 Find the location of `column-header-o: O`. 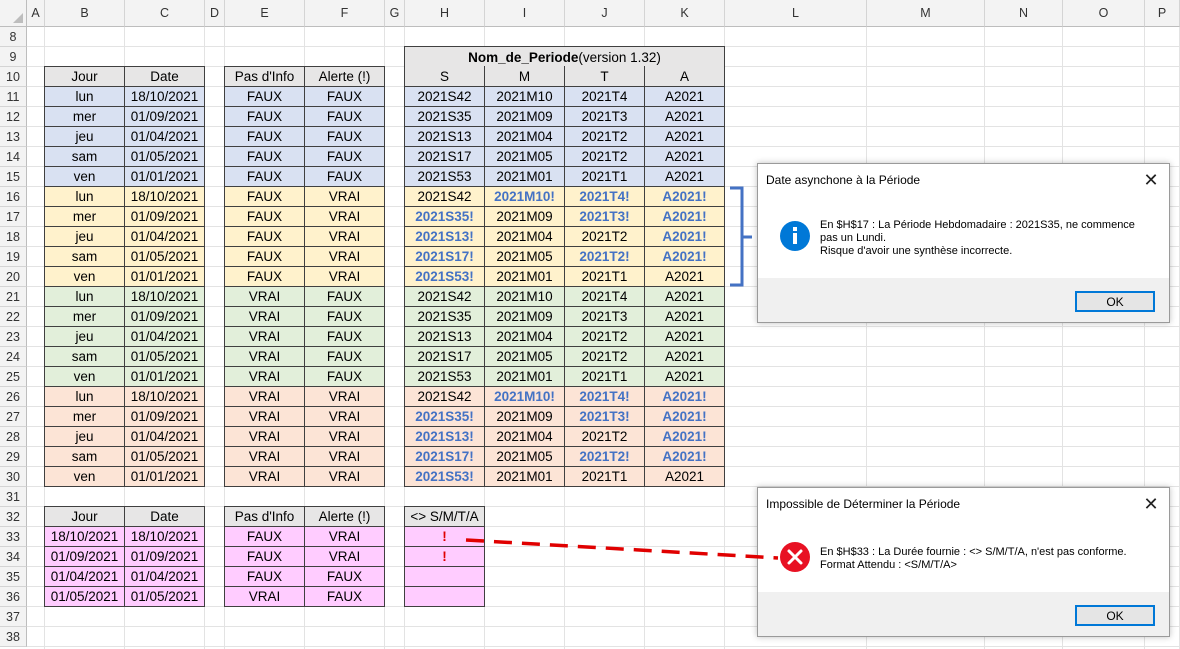

column-header-o: O is located at coordinates (1104, 13).